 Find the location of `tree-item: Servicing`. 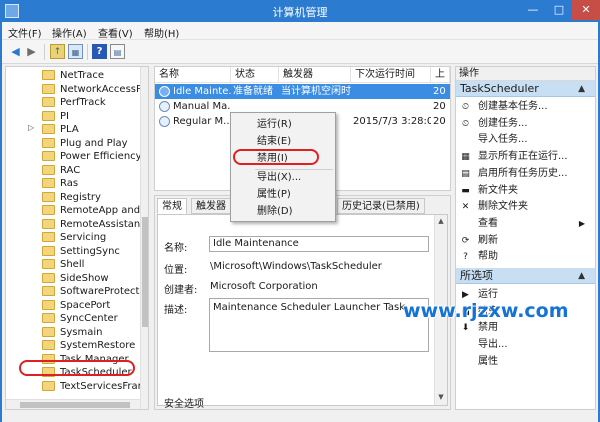

tree-item: Servicing is located at coordinates (73, 237).